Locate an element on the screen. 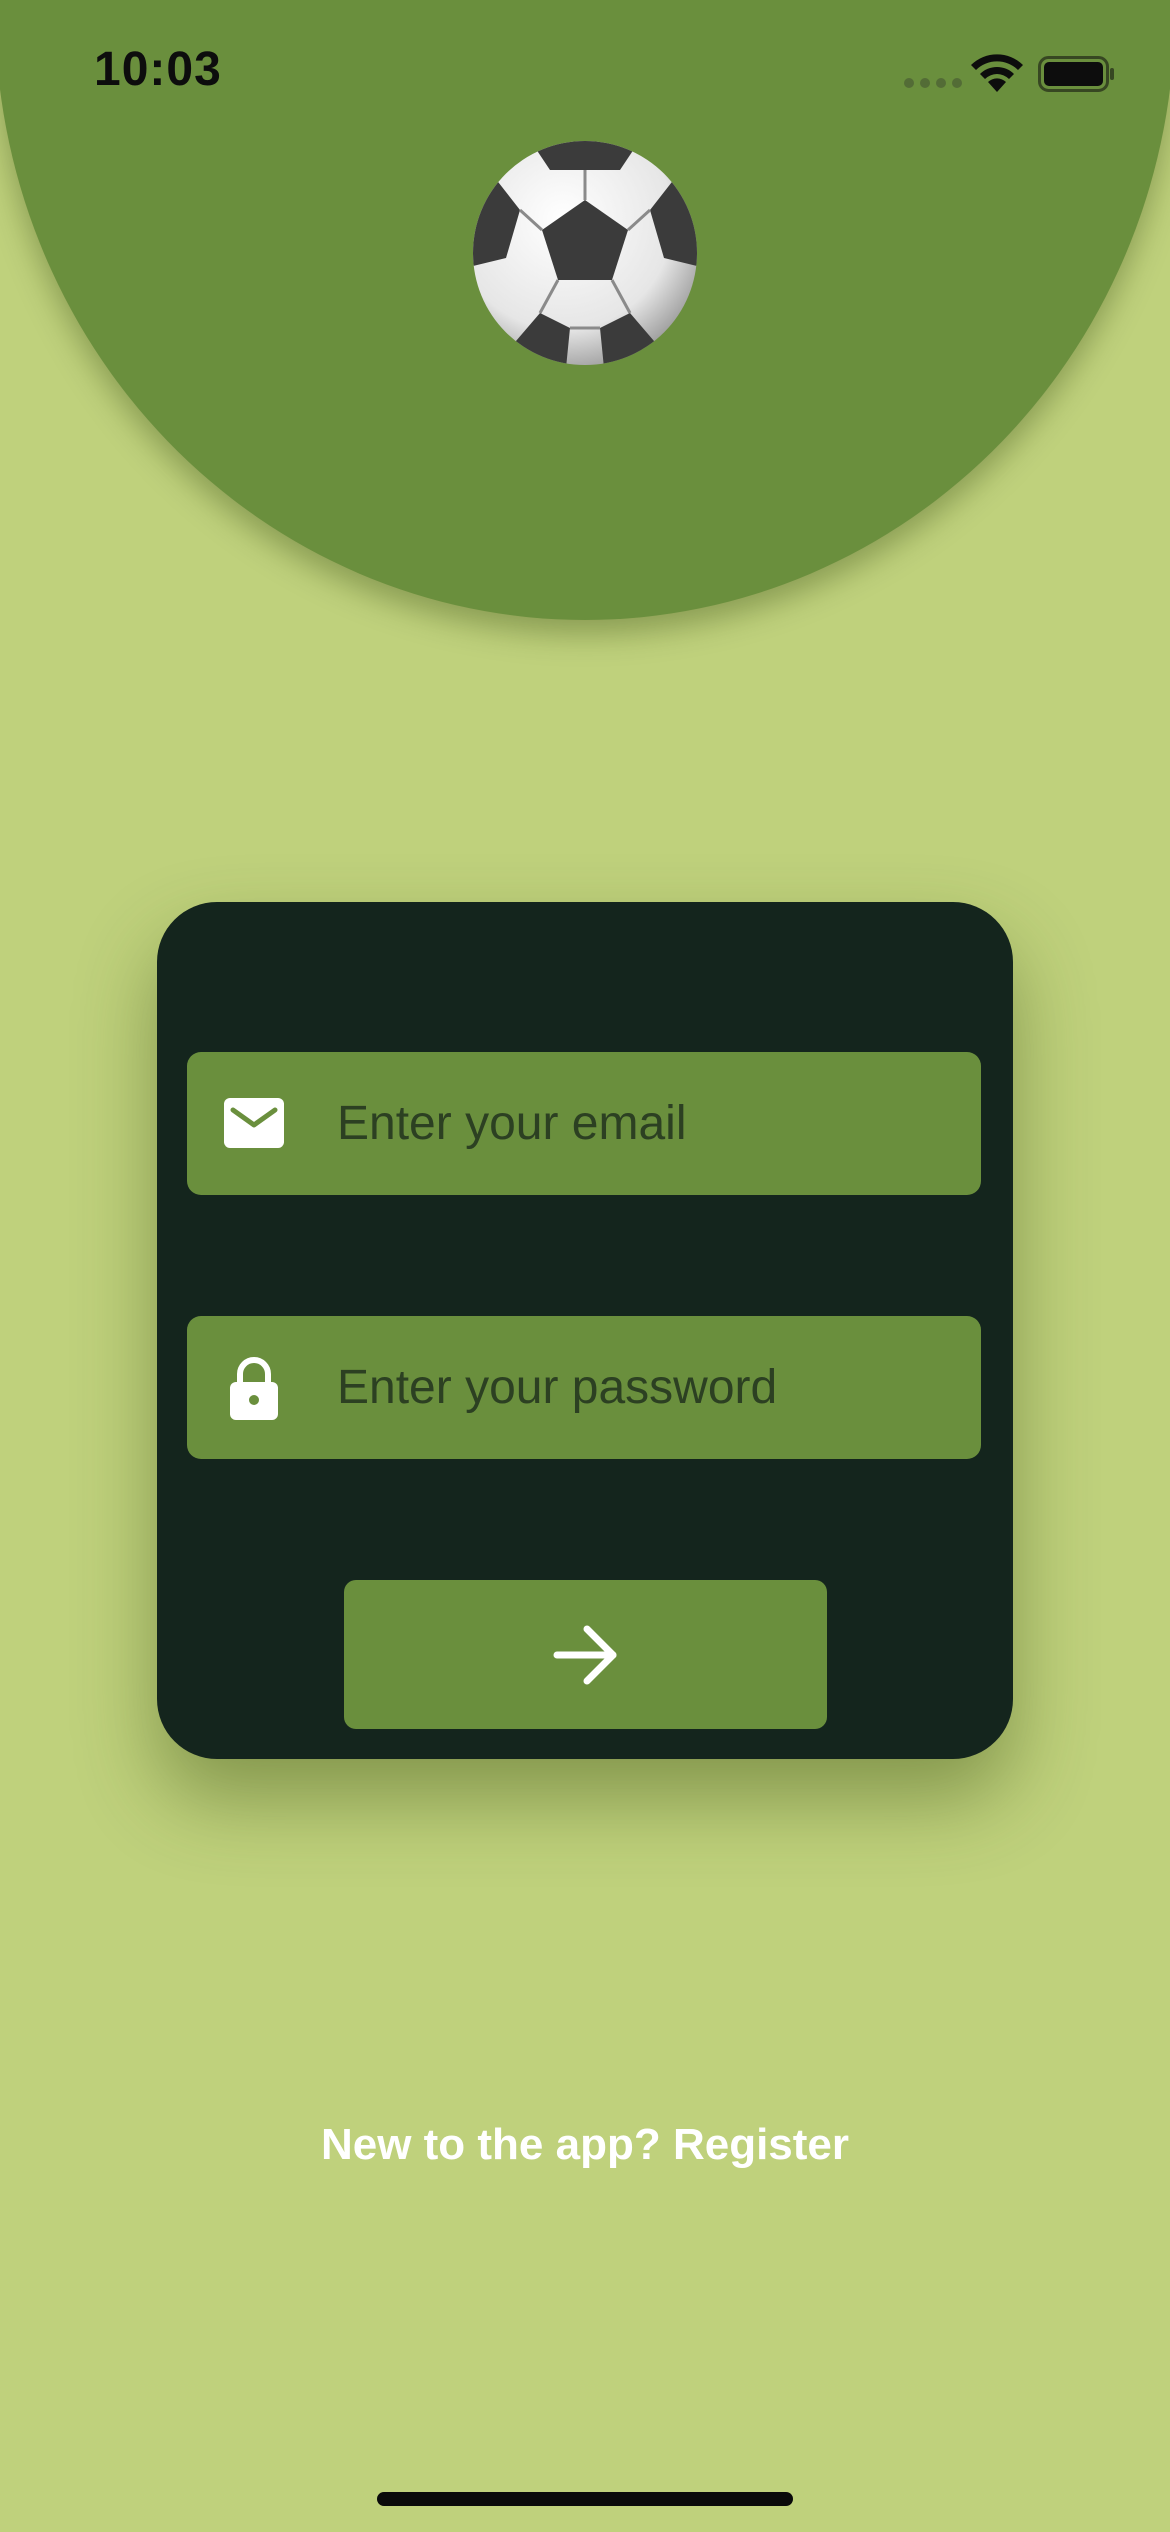 The height and width of the screenshot is (2532, 1170). password-input is located at coordinates (647, 1387).